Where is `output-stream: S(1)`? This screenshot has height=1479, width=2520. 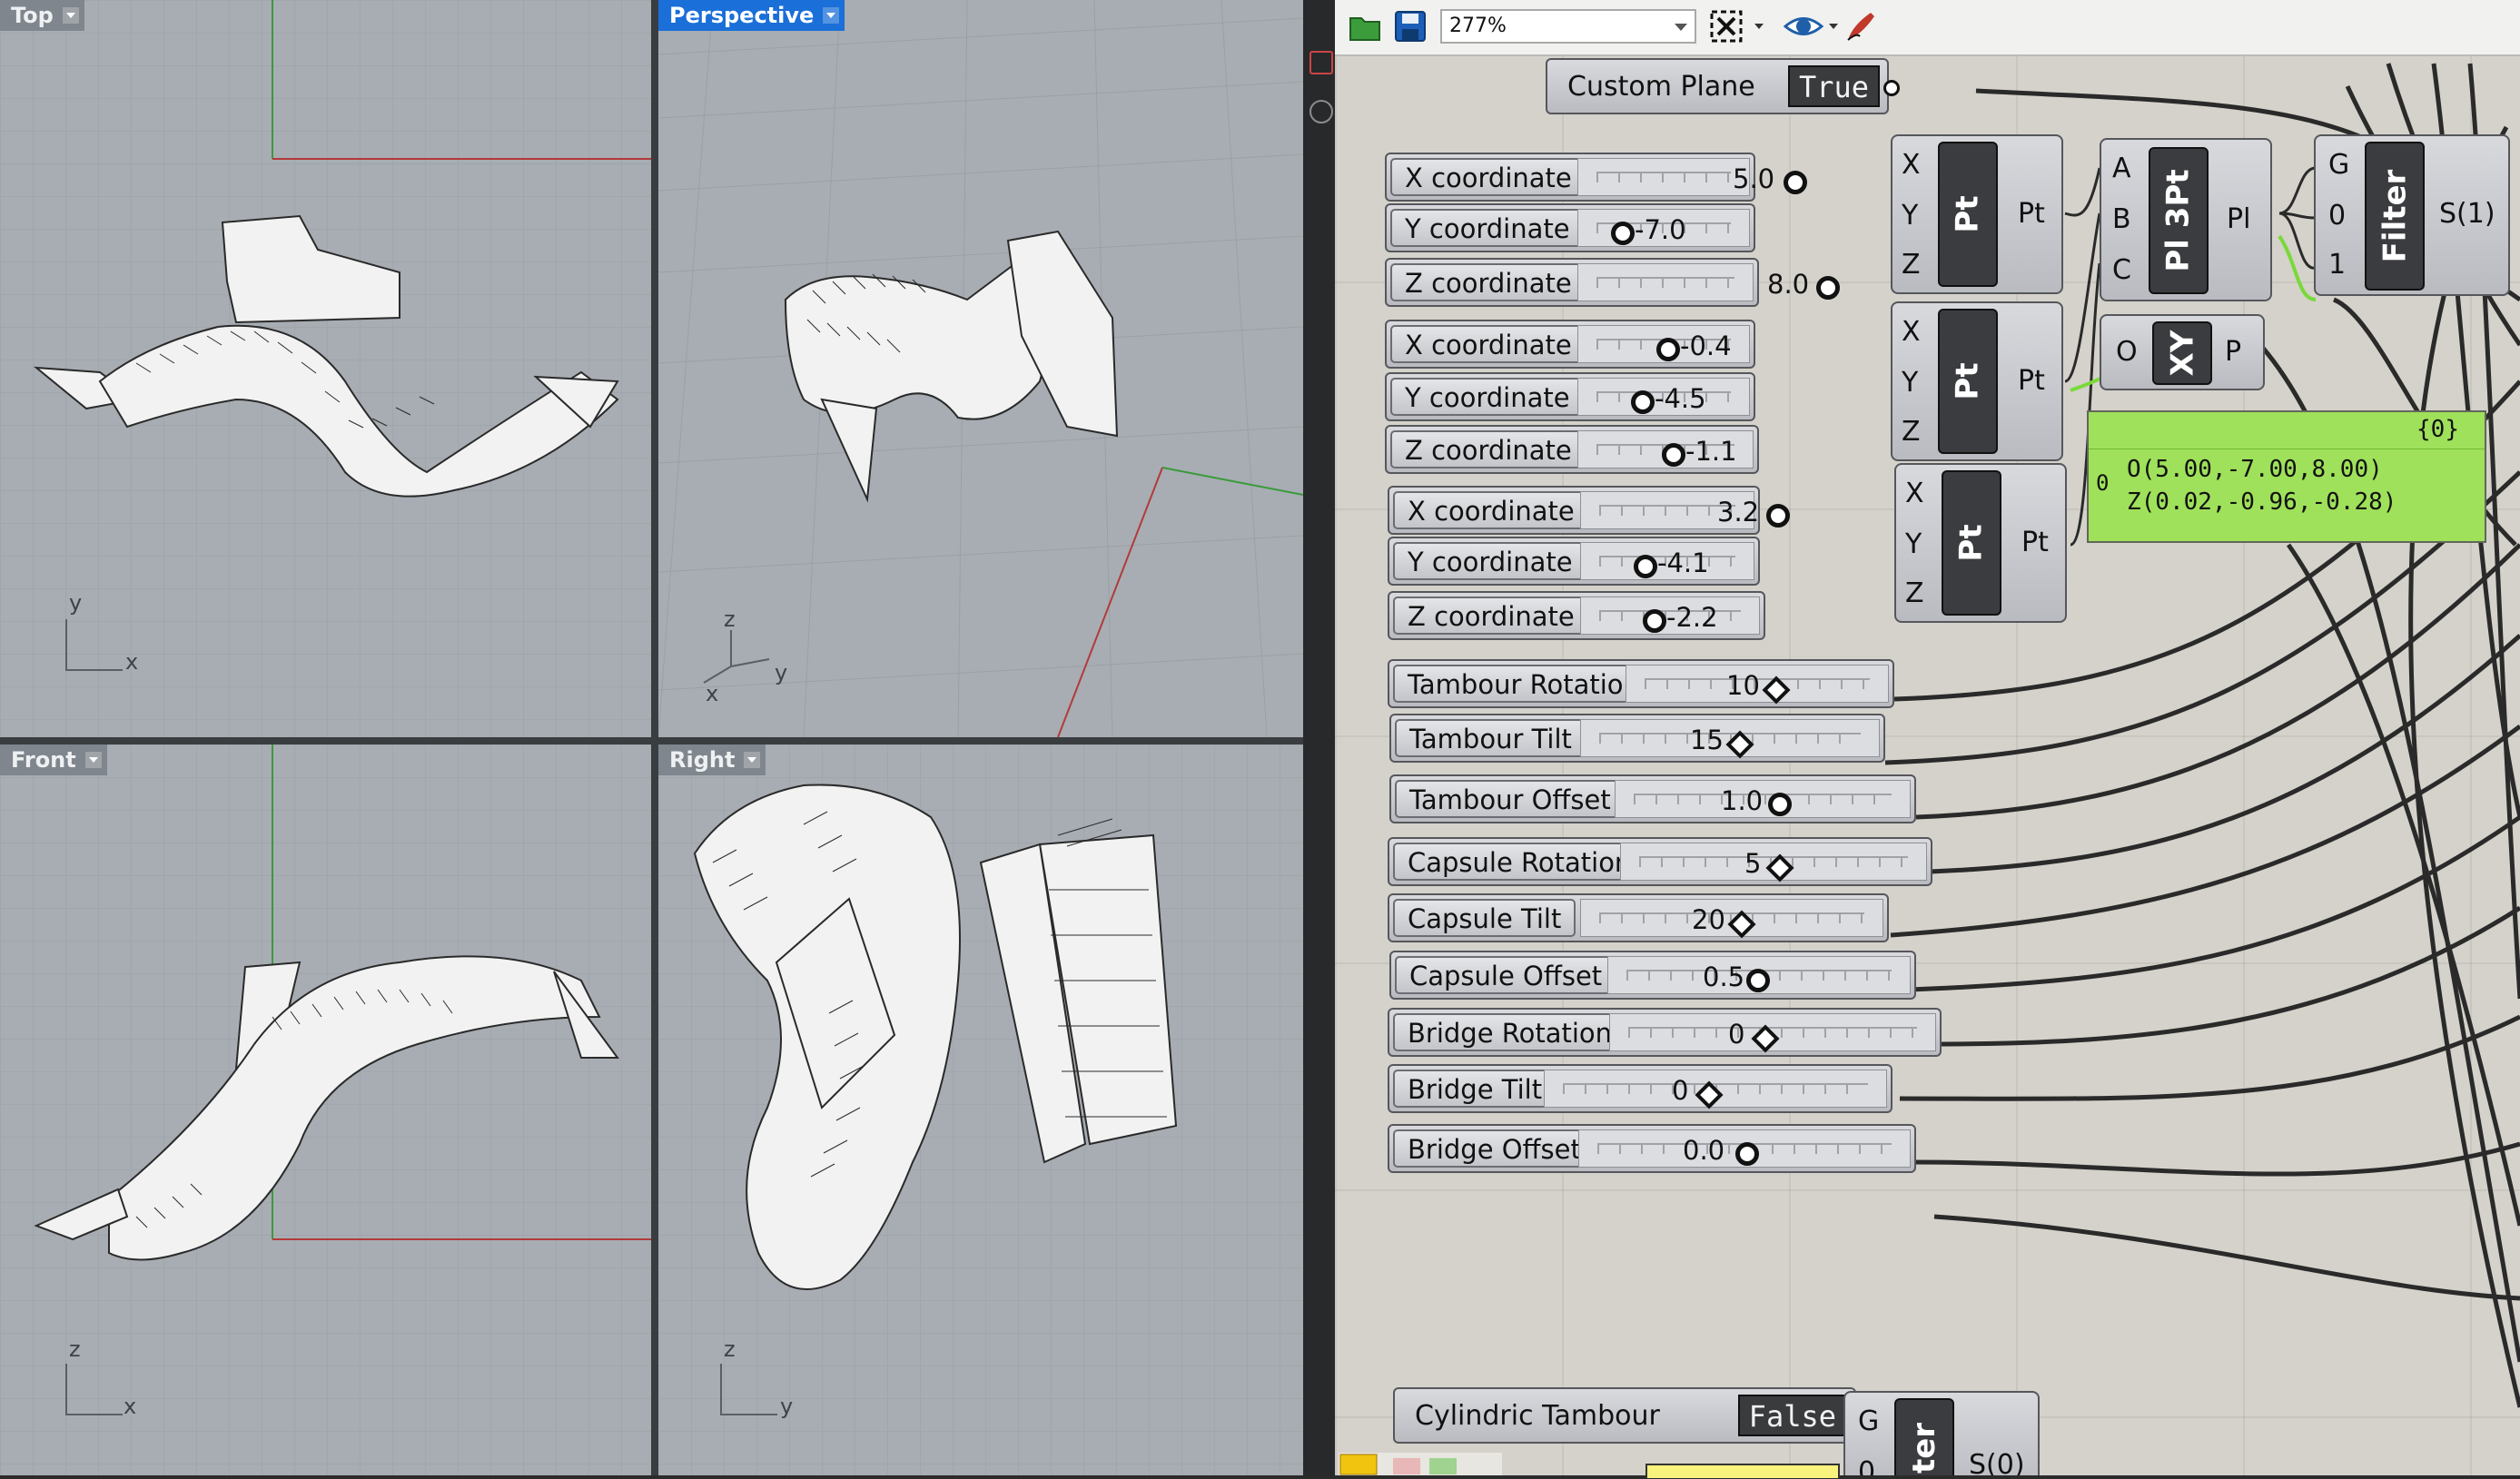
output-stream: S(1) is located at coordinates (2467, 214).